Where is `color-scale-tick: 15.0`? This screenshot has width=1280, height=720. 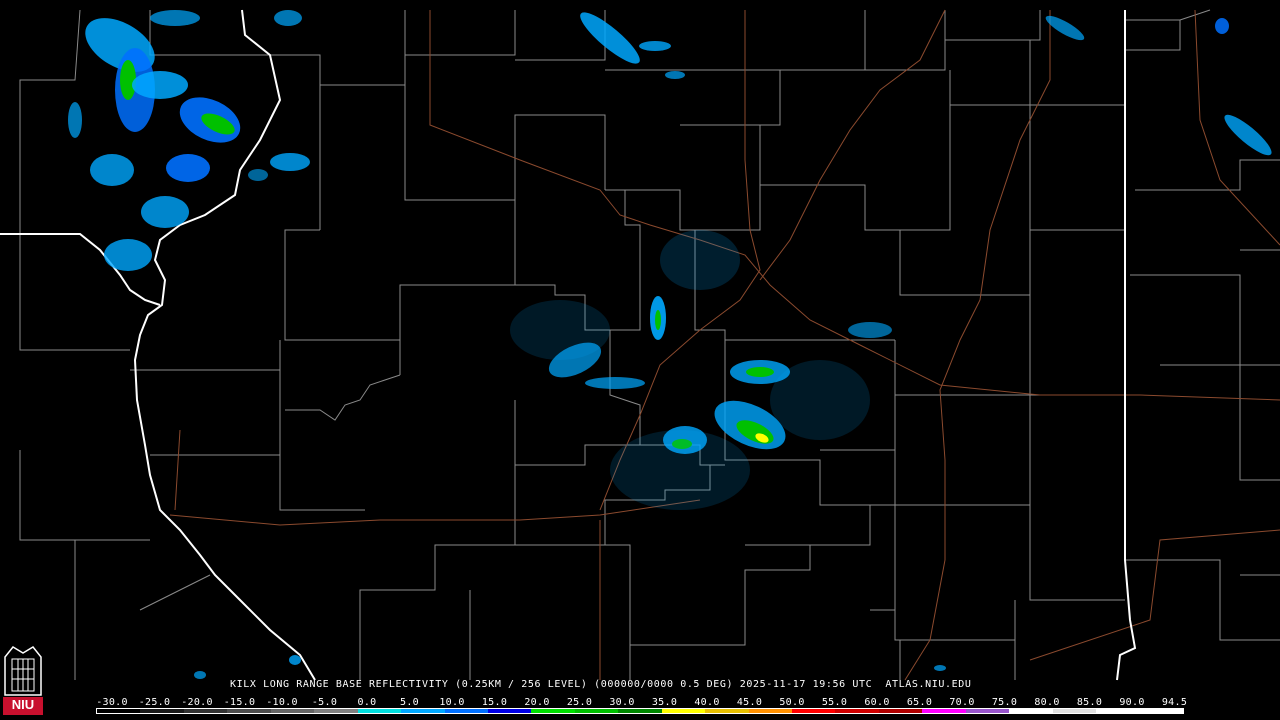
color-scale-tick: 15.0 is located at coordinates (494, 702).